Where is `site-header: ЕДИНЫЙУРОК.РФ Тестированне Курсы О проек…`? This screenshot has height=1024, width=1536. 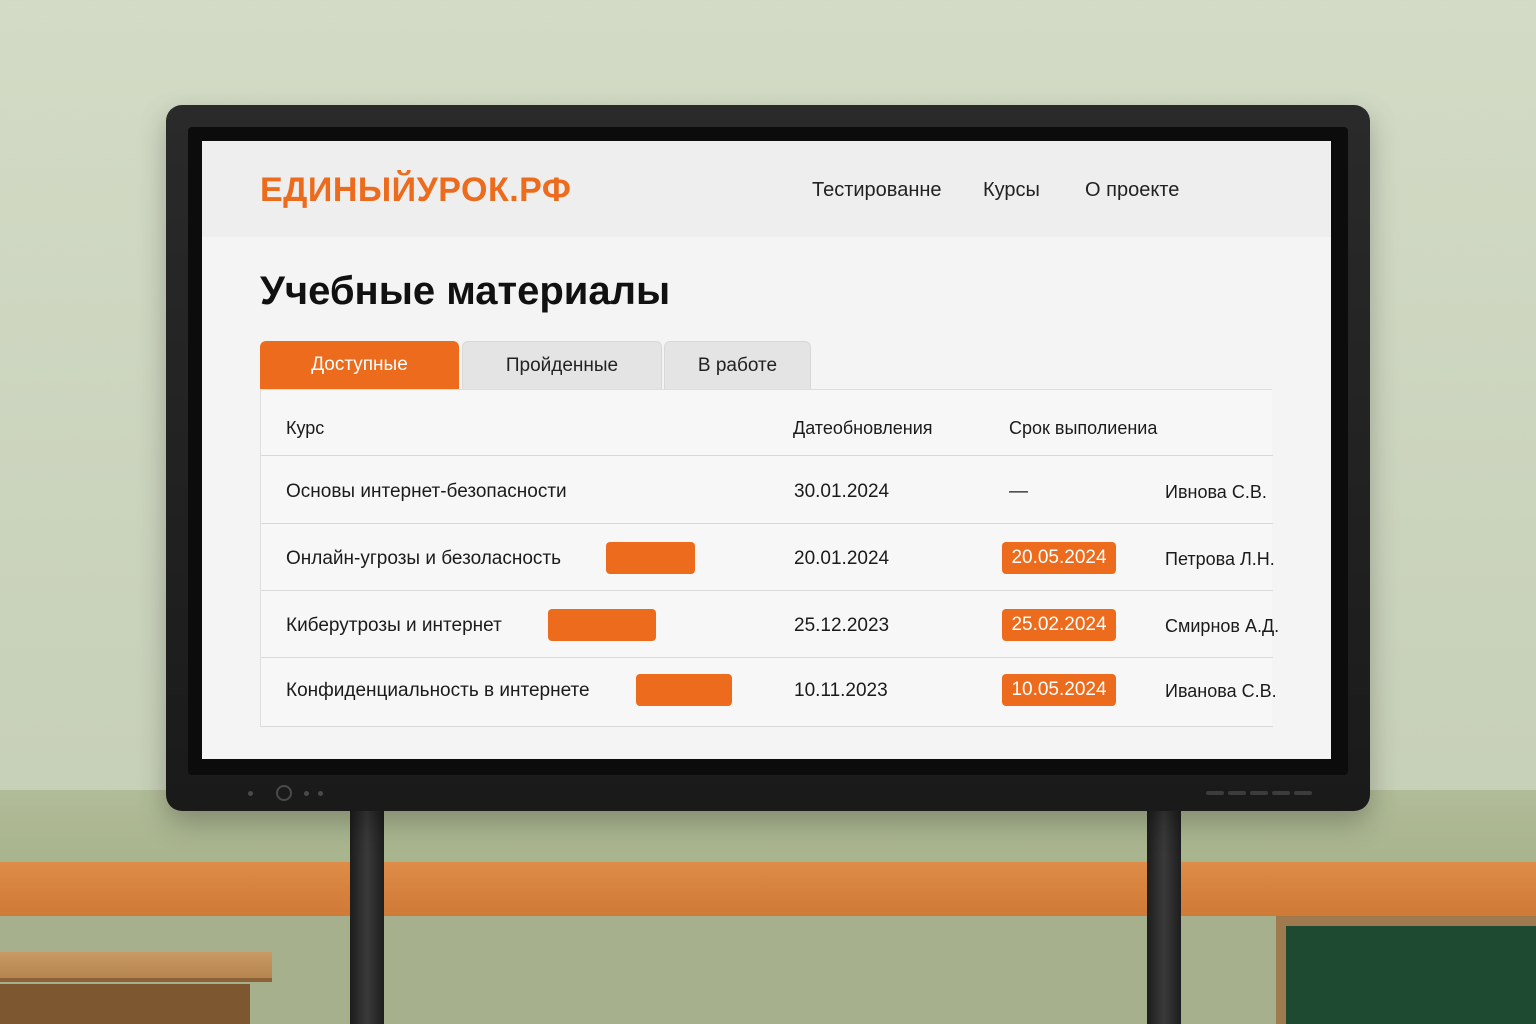 site-header: ЕДИНЫЙУРОК.РФ Тестированне Курсы О проек… is located at coordinates (766, 189).